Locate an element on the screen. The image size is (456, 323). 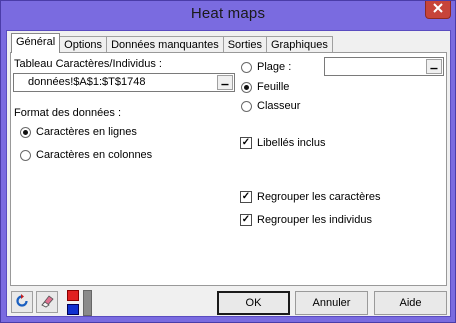
group-individuals-label: Regrouper les individus is located at coordinates (314, 220).